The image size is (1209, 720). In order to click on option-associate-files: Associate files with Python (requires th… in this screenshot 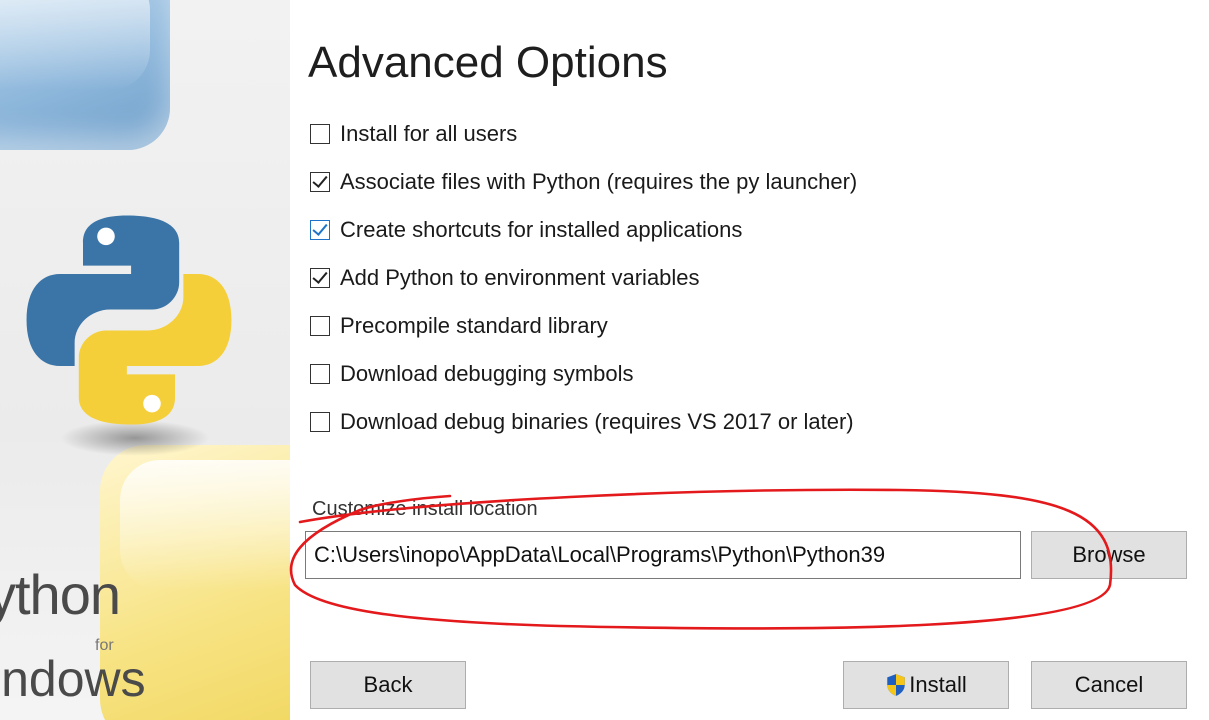, I will do `click(583, 182)`.